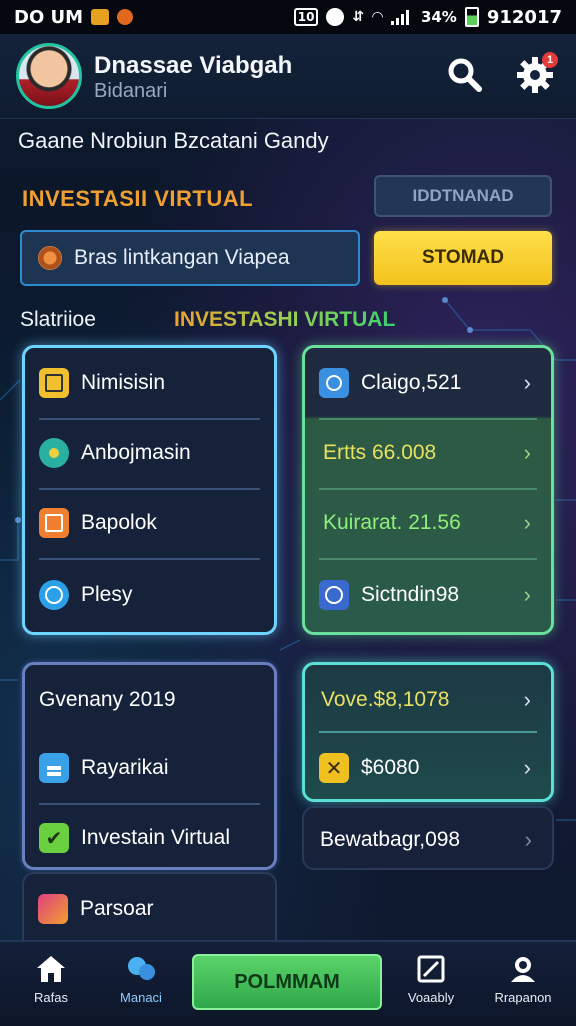 This screenshot has width=576, height=1026. I want to click on menu-item-1: Nimisisin, so click(149, 383).